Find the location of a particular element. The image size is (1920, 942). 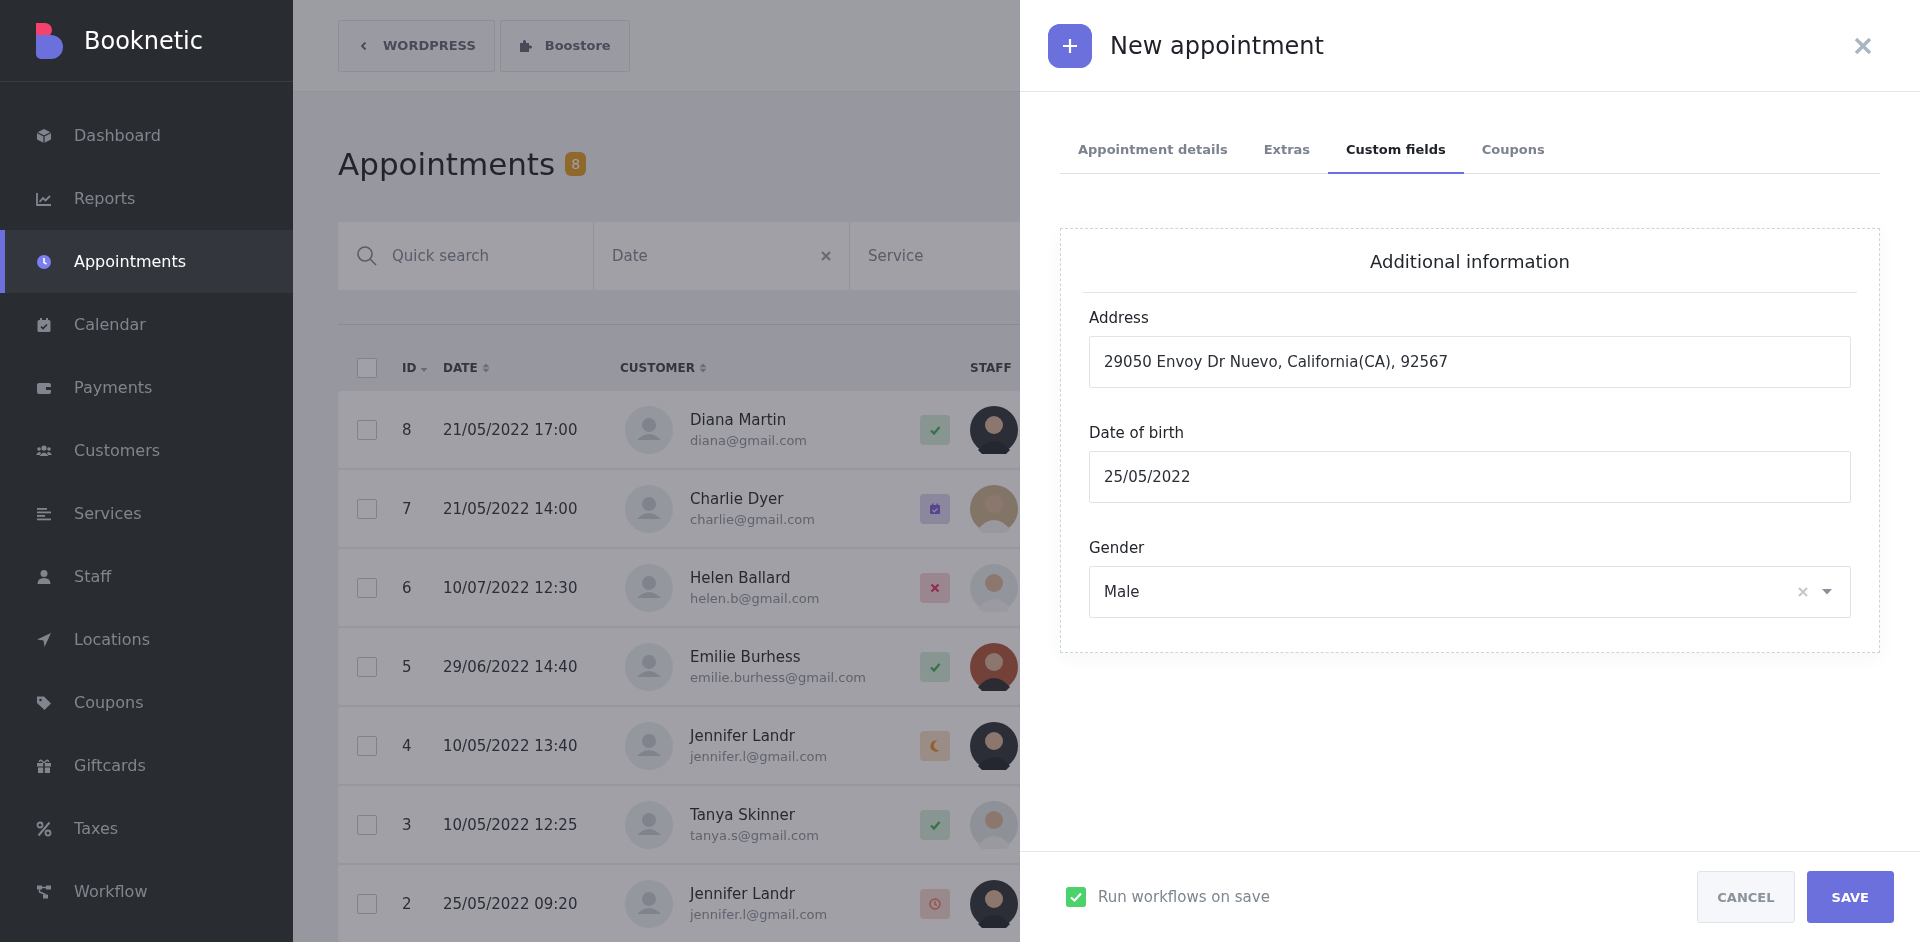

id-cell-text: 6 is located at coordinates (407, 587).